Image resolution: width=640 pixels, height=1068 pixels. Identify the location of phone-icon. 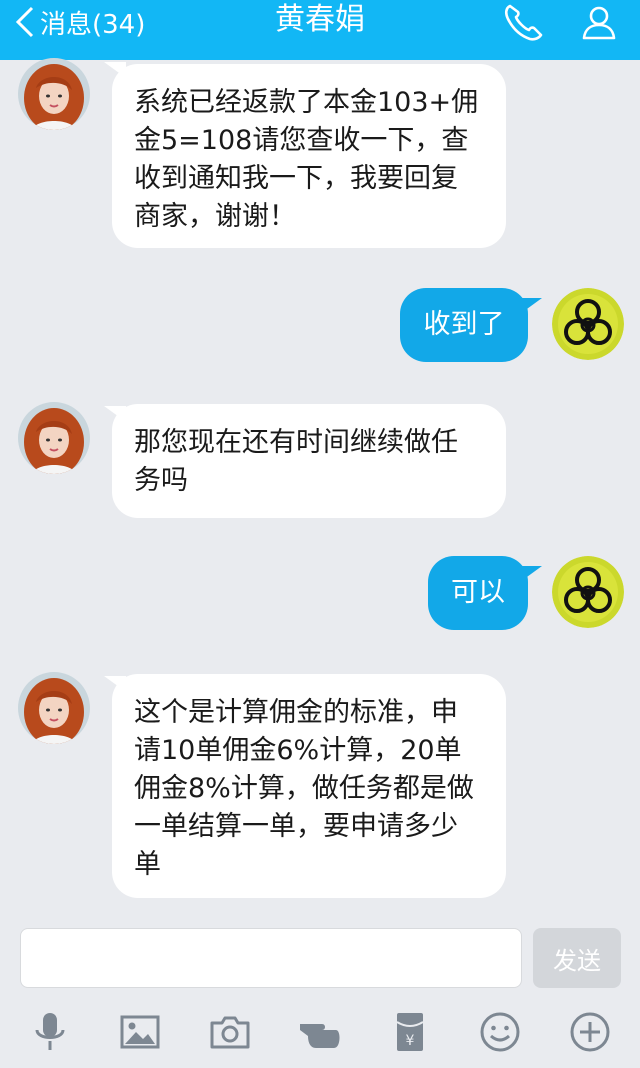
(523, 22).